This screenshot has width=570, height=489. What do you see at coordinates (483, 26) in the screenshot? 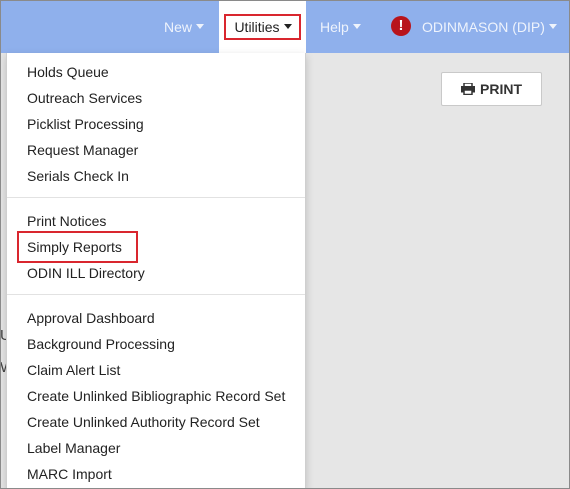
I see `nav-user-label: ODINMASON (DIP)` at bounding box center [483, 26].